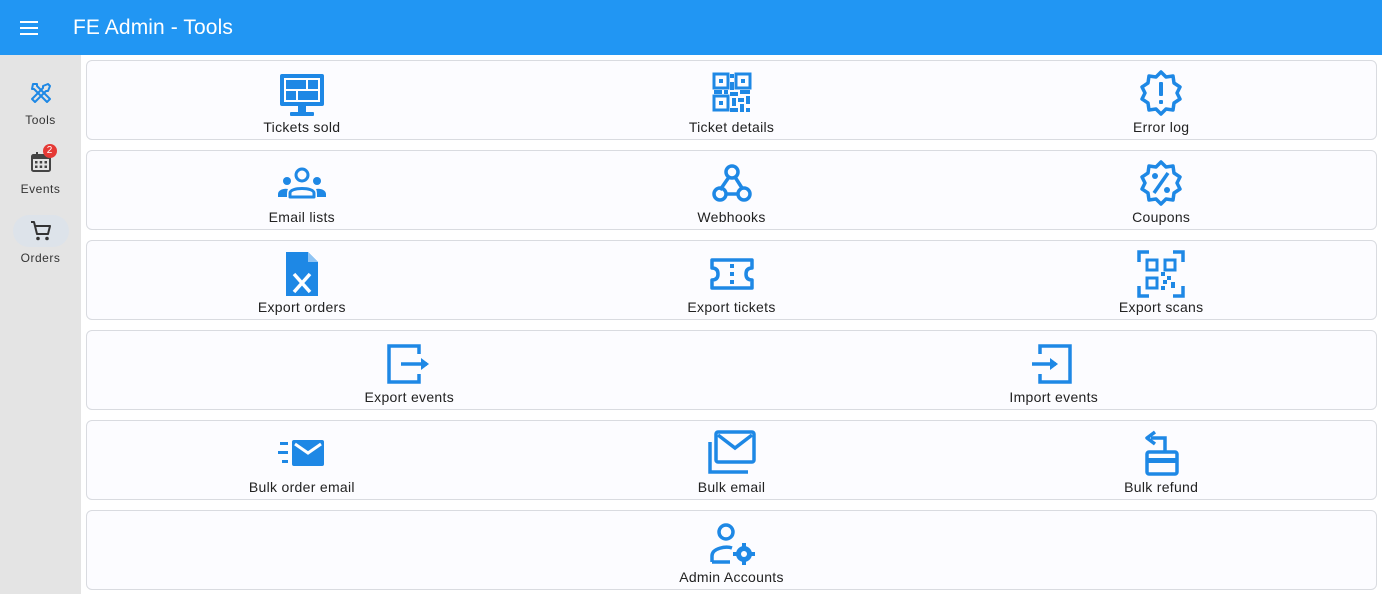 Image resolution: width=1382 pixels, height=594 pixels. I want to click on tool-ticket-details: Ticket details, so click(732, 100).